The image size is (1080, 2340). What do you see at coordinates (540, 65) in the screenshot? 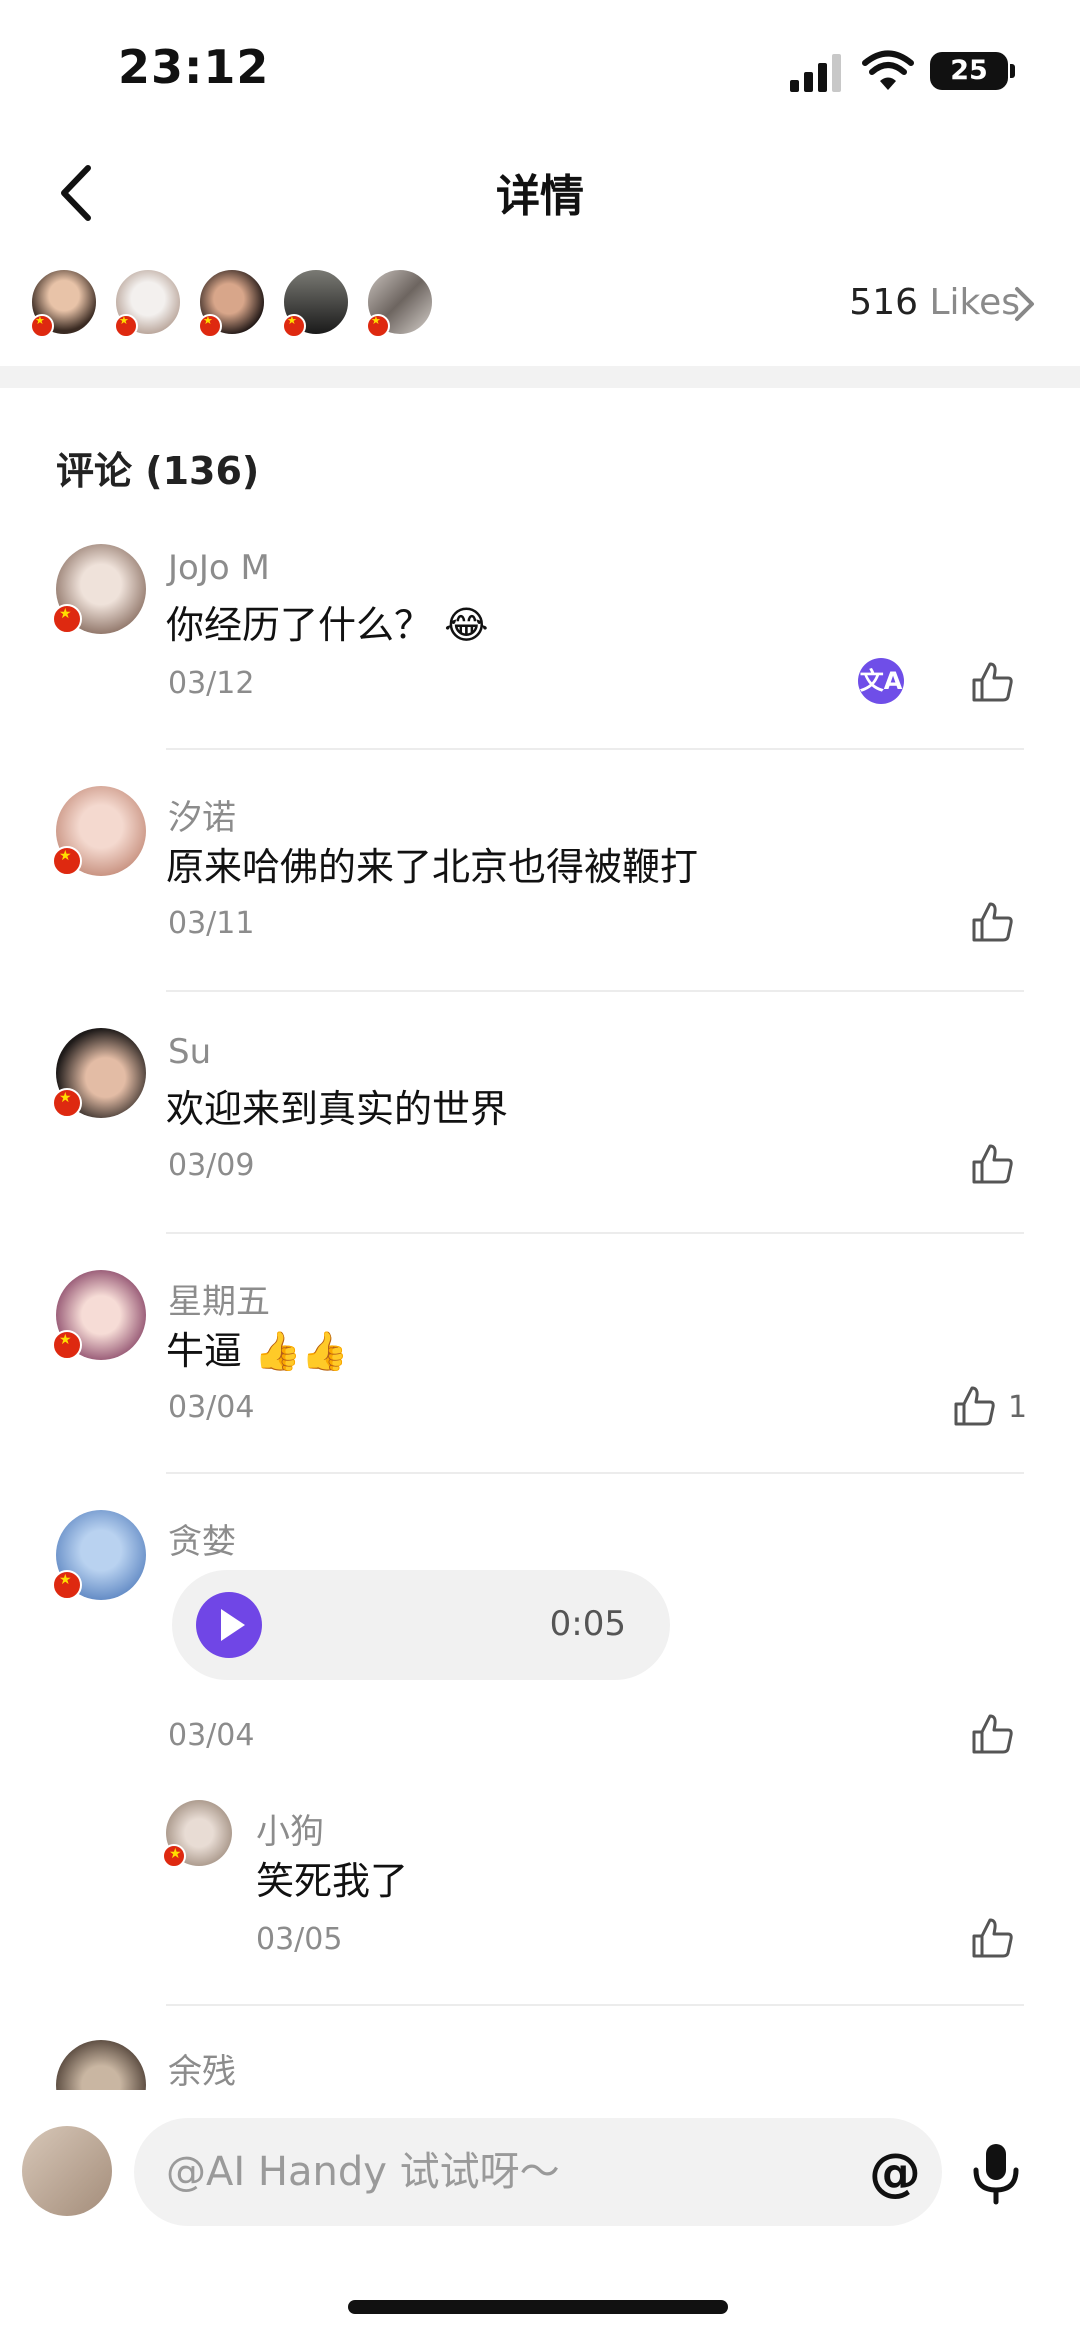
I see `status-bar: 23:12 25` at bounding box center [540, 65].